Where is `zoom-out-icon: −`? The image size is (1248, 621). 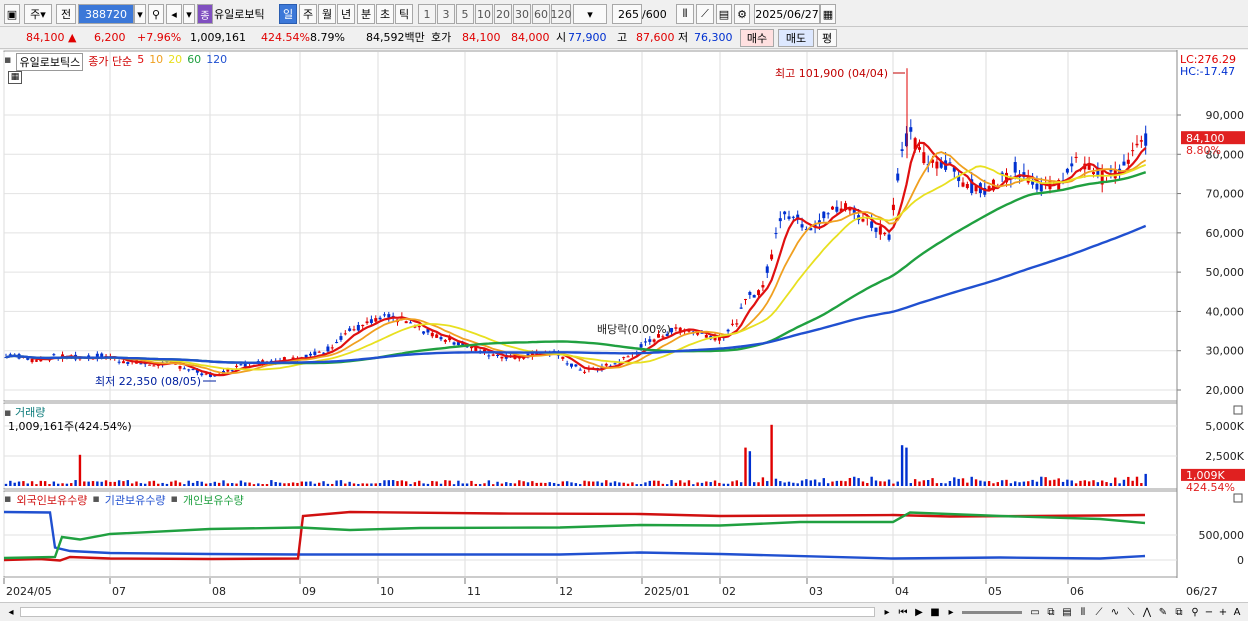 zoom-out-icon: − is located at coordinates (1209, 612).